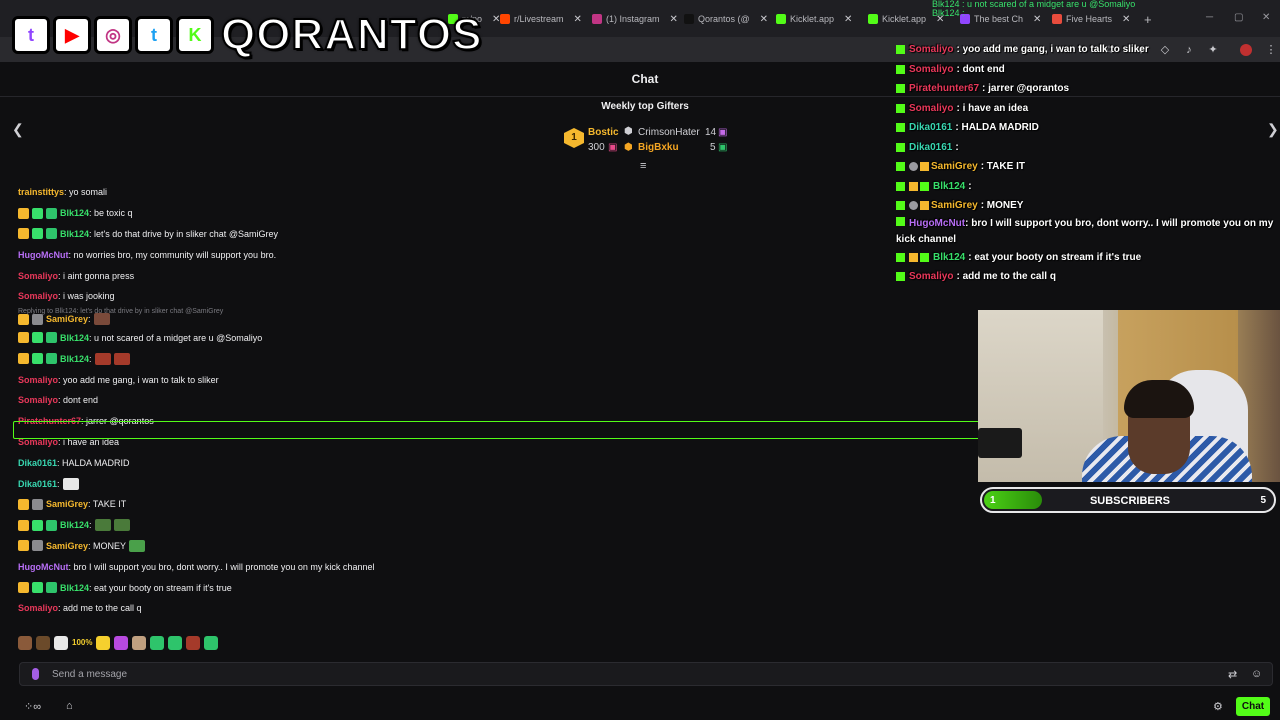 This screenshot has width=1280, height=720. I want to click on cam-person-hair, so click(1159, 399).